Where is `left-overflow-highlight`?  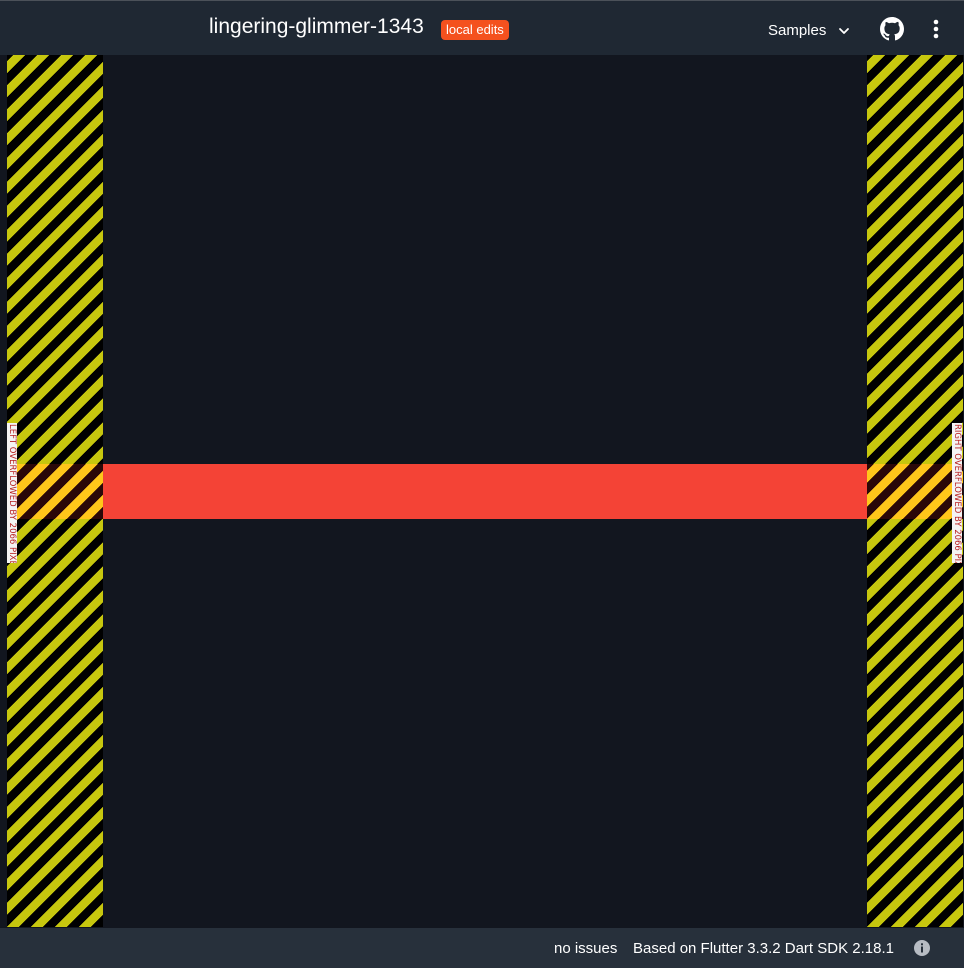
left-overflow-highlight is located at coordinates (55, 491).